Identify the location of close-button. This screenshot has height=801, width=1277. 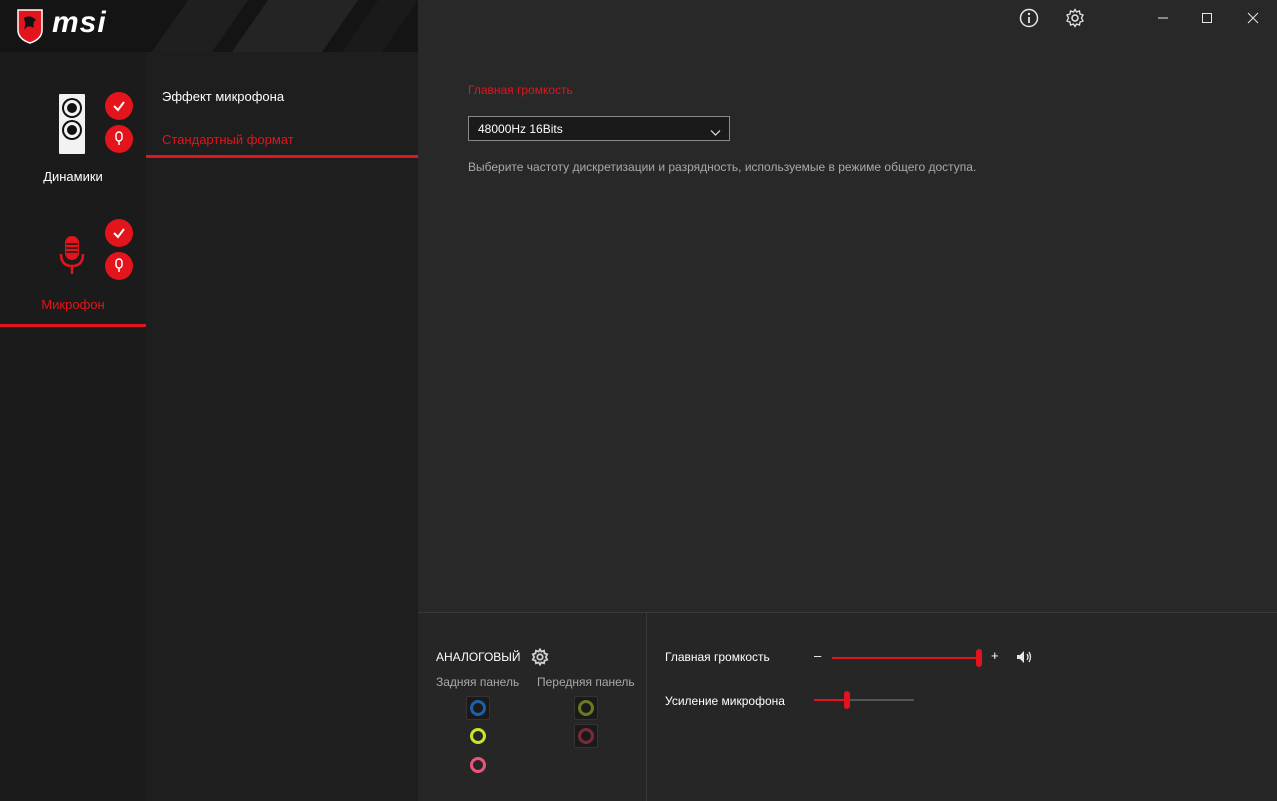
(1253, 18).